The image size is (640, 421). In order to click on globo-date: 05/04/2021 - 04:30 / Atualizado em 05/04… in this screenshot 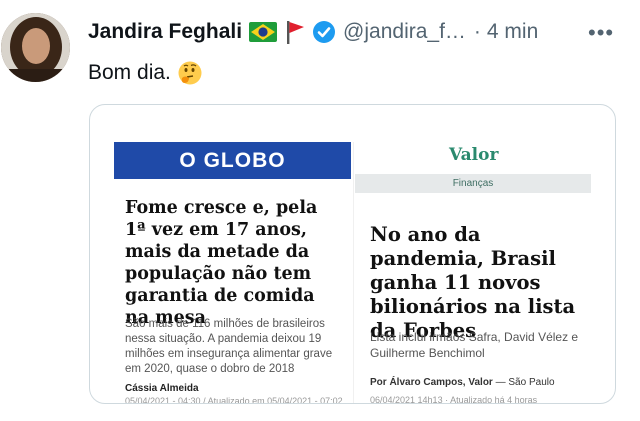, I will do `click(234, 400)`.